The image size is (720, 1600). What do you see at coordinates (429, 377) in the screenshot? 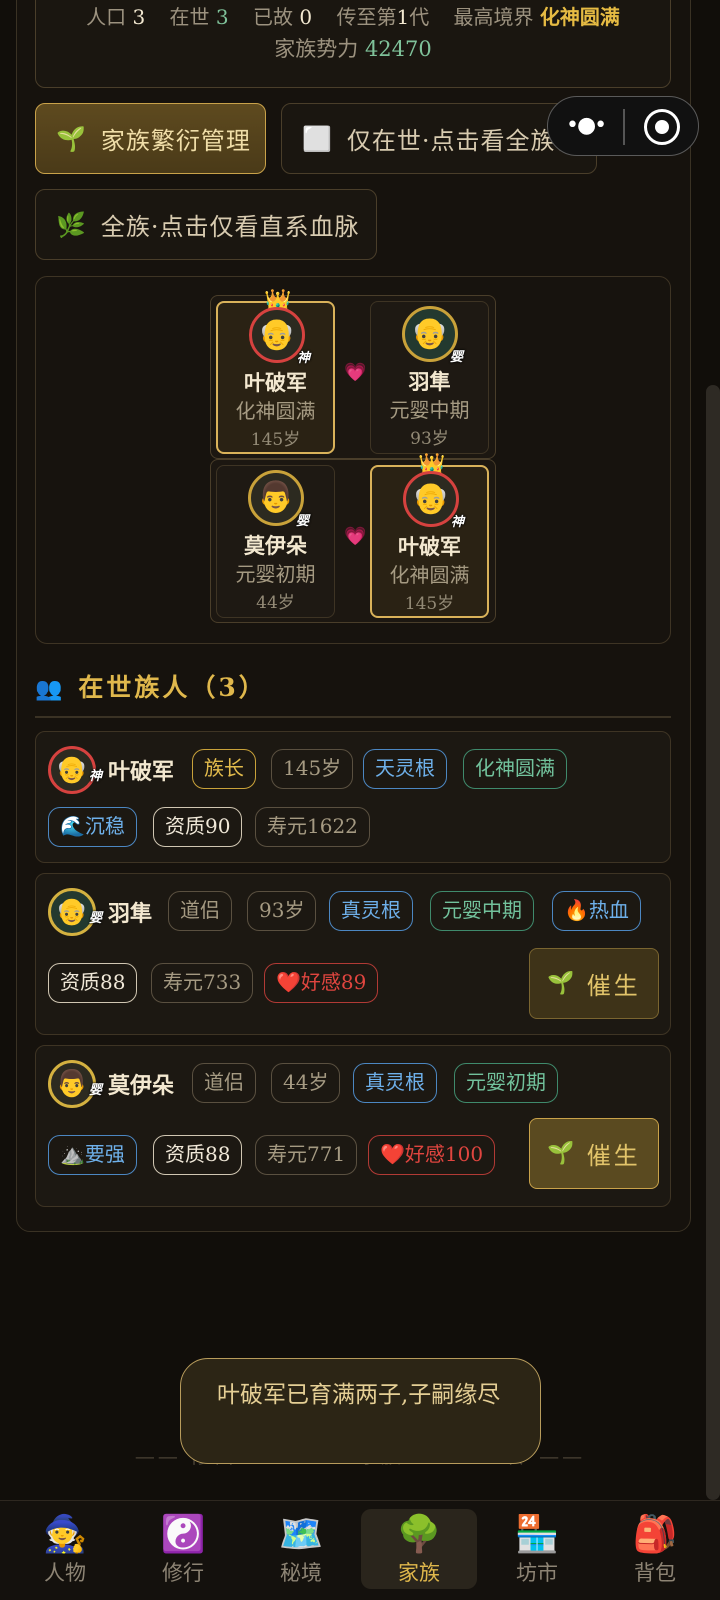
I see `tree-member-card: 👴 婴 羽隼 元婴中期 93岁` at bounding box center [429, 377].